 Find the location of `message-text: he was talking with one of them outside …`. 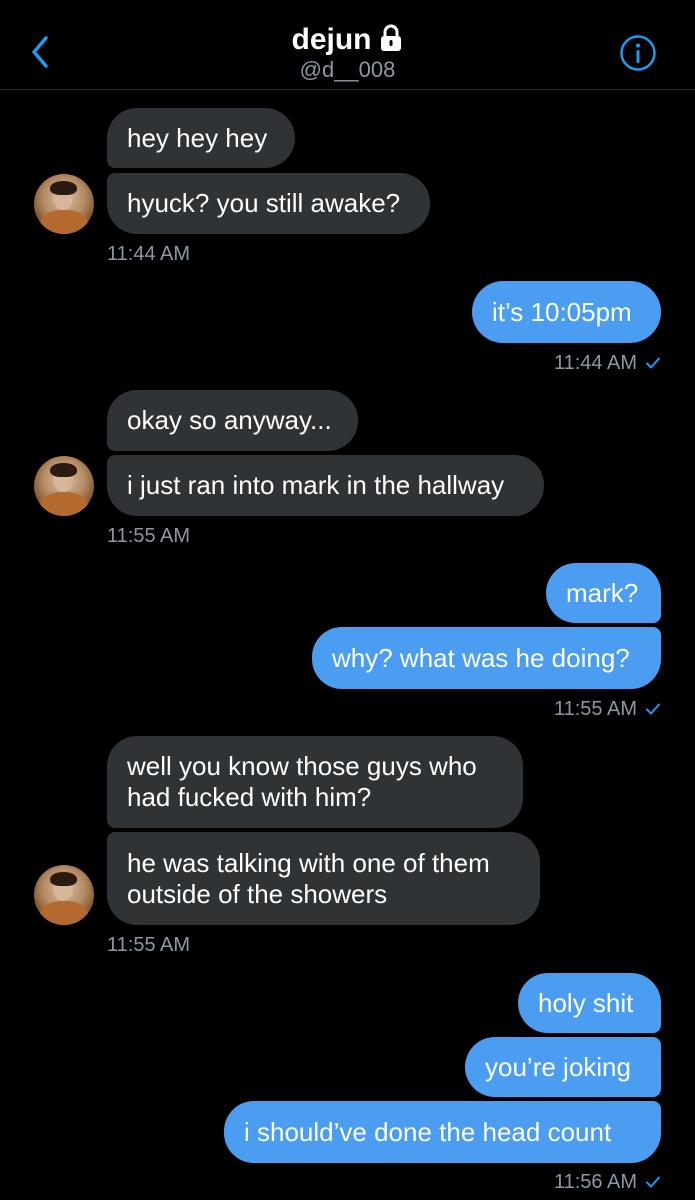

message-text: he was talking with one of them outside … is located at coordinates (308, 878).